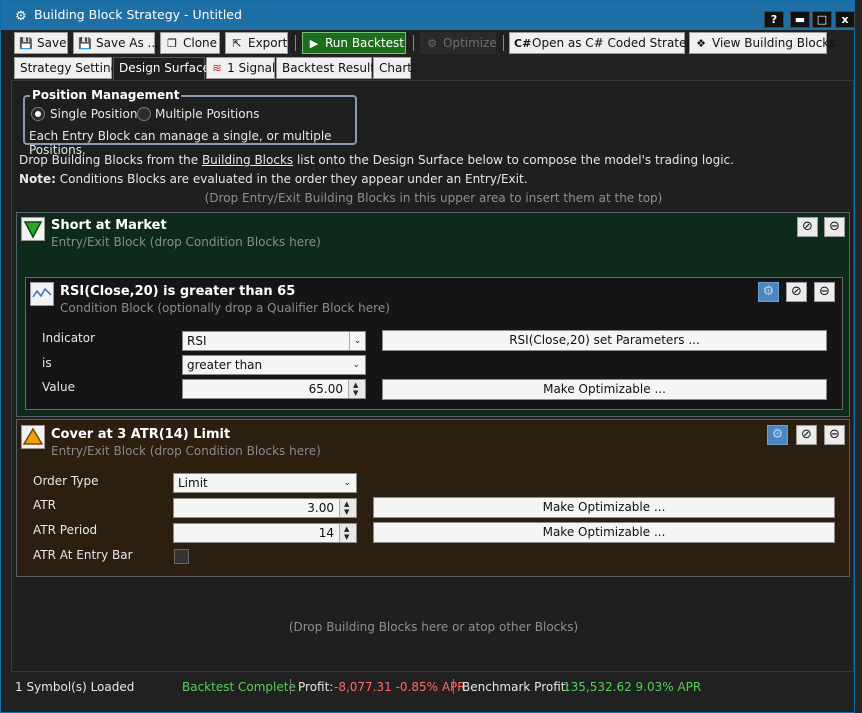  I want to click on status-separator, so click(453, 686).